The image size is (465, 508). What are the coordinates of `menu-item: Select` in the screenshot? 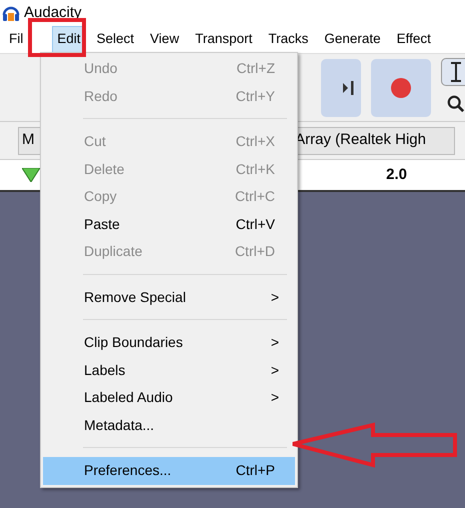 It's located at (116, 39).